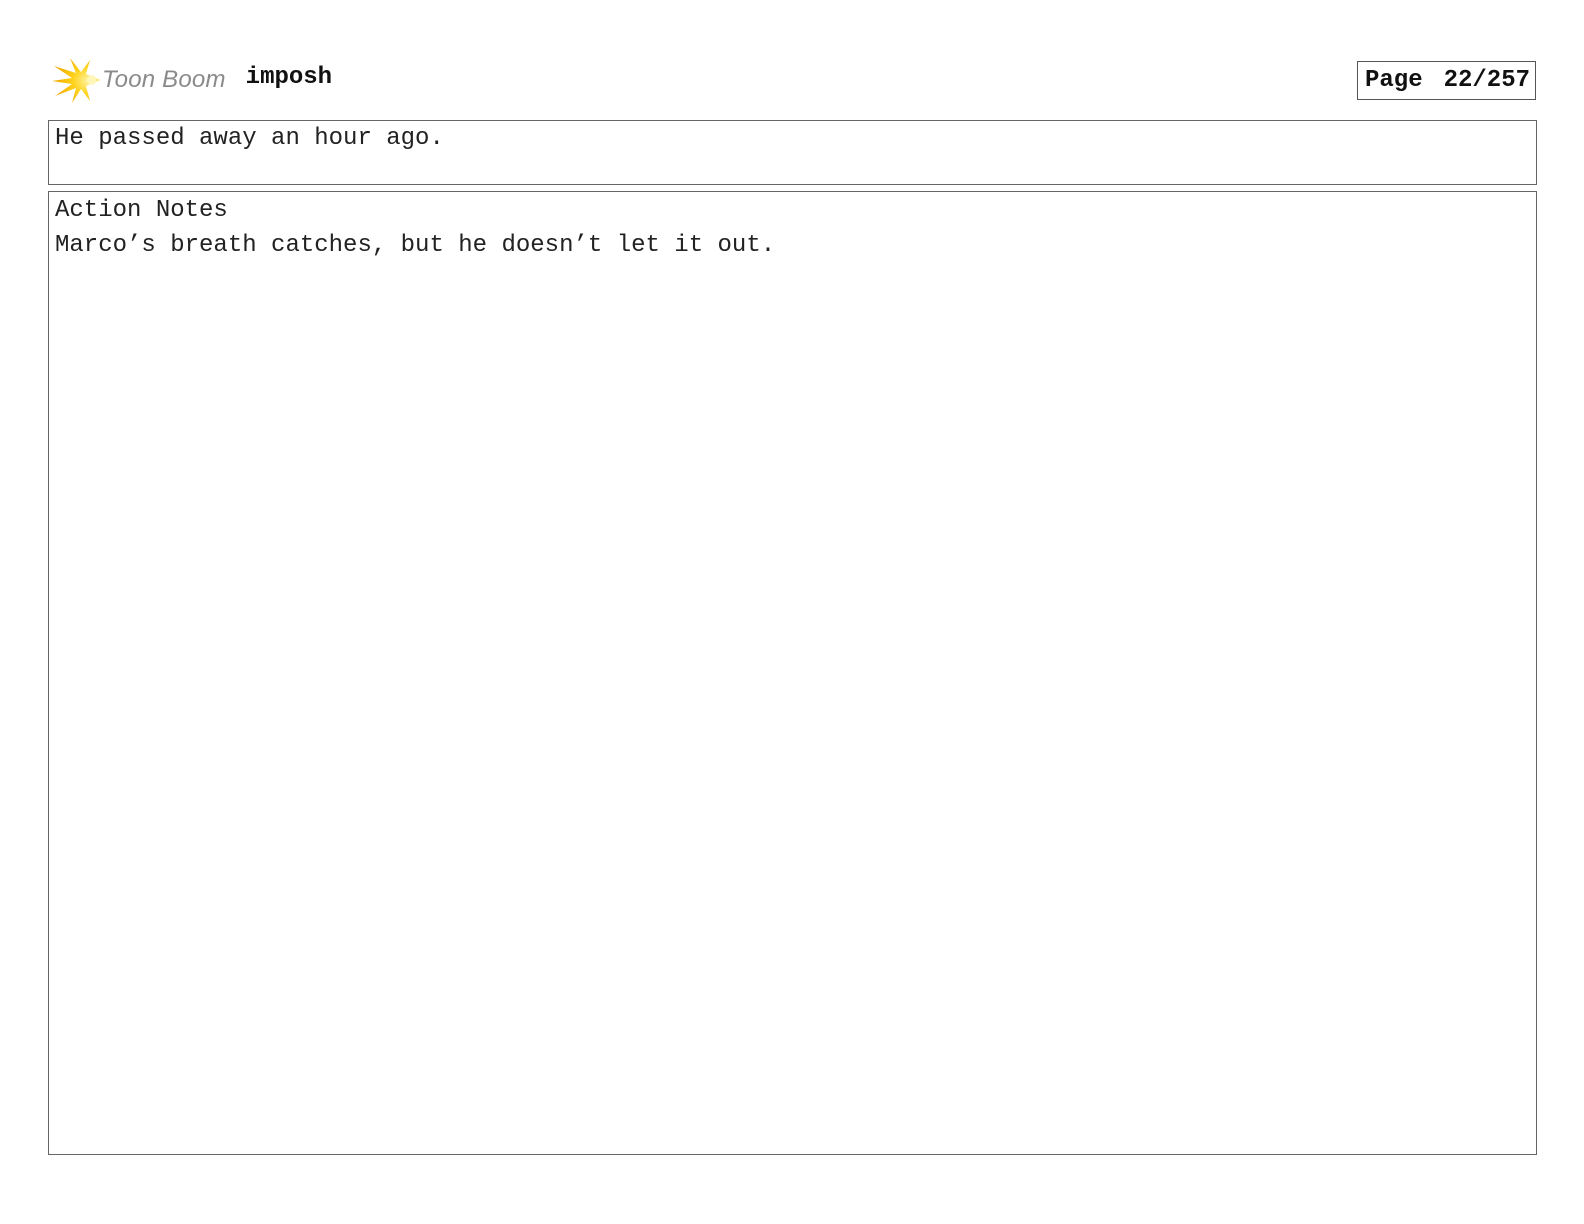  I want to click on page-header: Toon Boom imposh, so click(191, 80).